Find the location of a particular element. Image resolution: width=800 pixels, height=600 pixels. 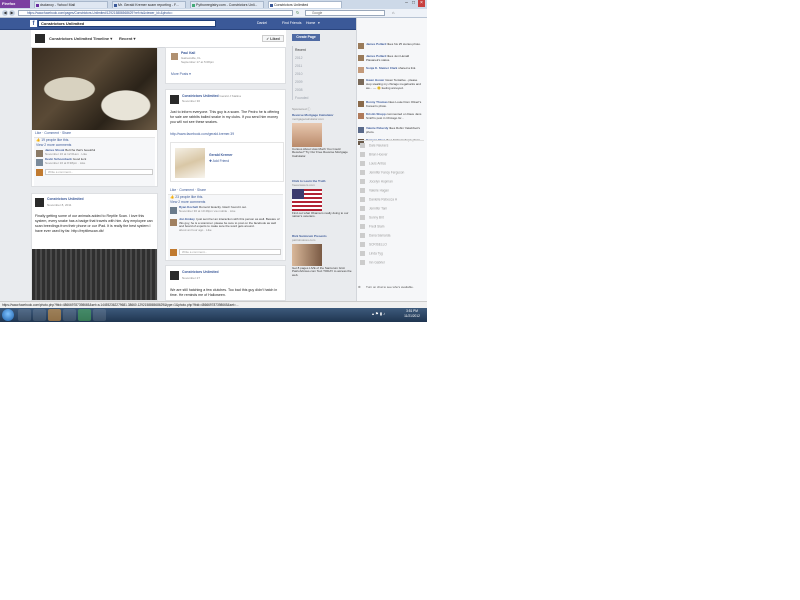

timeline-year: 2011 is located at coordinates (298, 66).